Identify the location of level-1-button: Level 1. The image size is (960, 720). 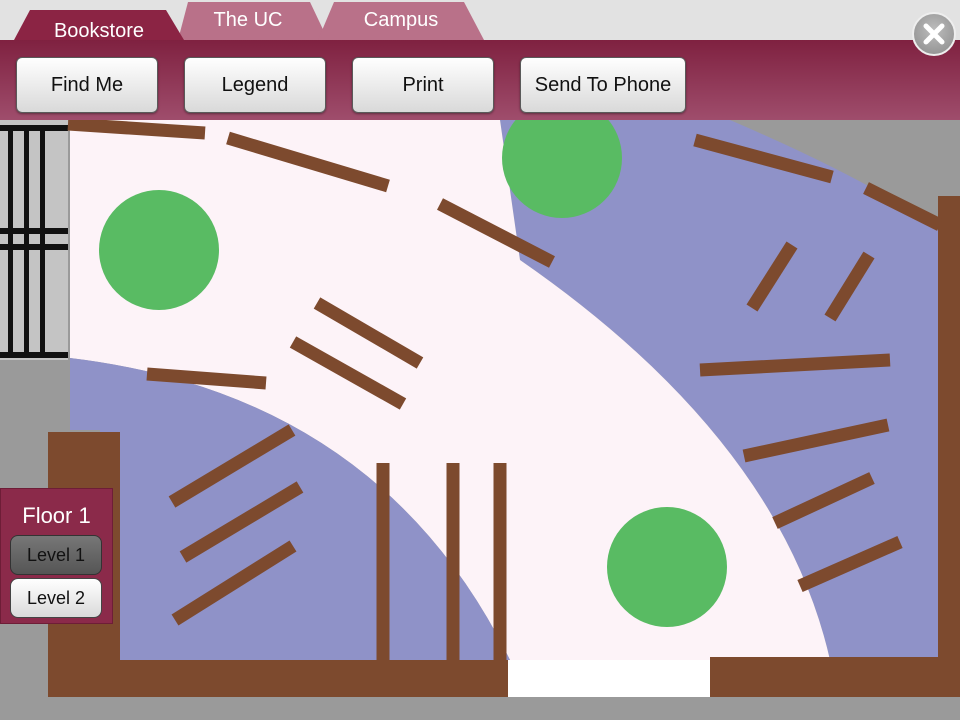
(56, 555).